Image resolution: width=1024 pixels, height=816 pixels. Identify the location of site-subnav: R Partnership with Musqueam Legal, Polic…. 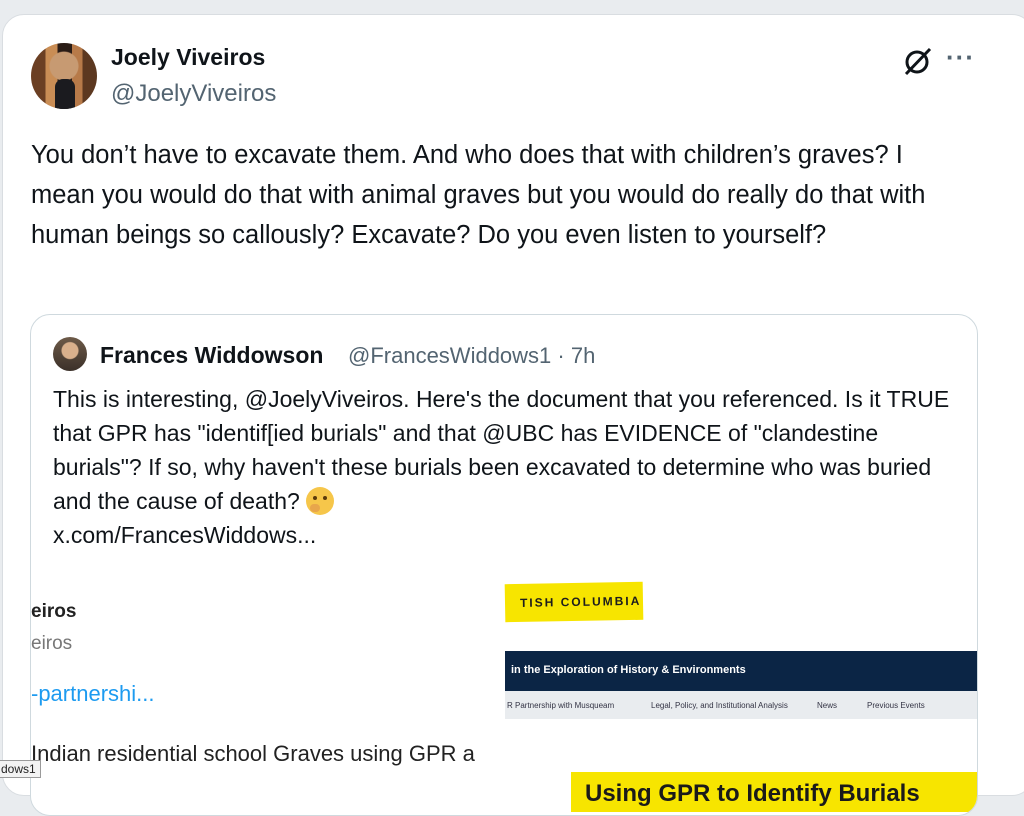
(741, 705).